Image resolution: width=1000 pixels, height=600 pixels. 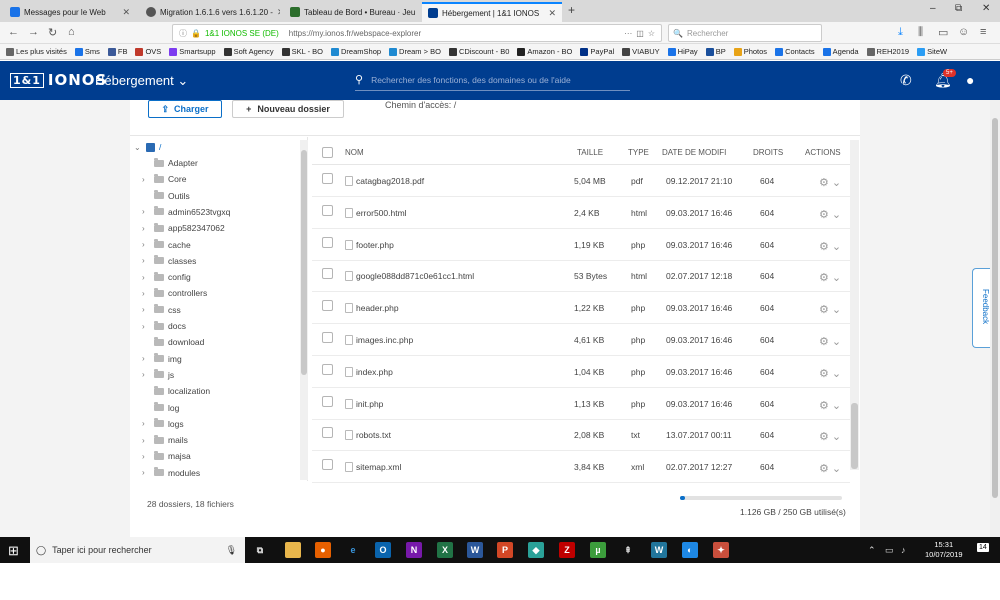 What do you see at coordinates (963, 32) in the screenshot?
I see `account-icon: ☺` at bounding box center [963, 32].